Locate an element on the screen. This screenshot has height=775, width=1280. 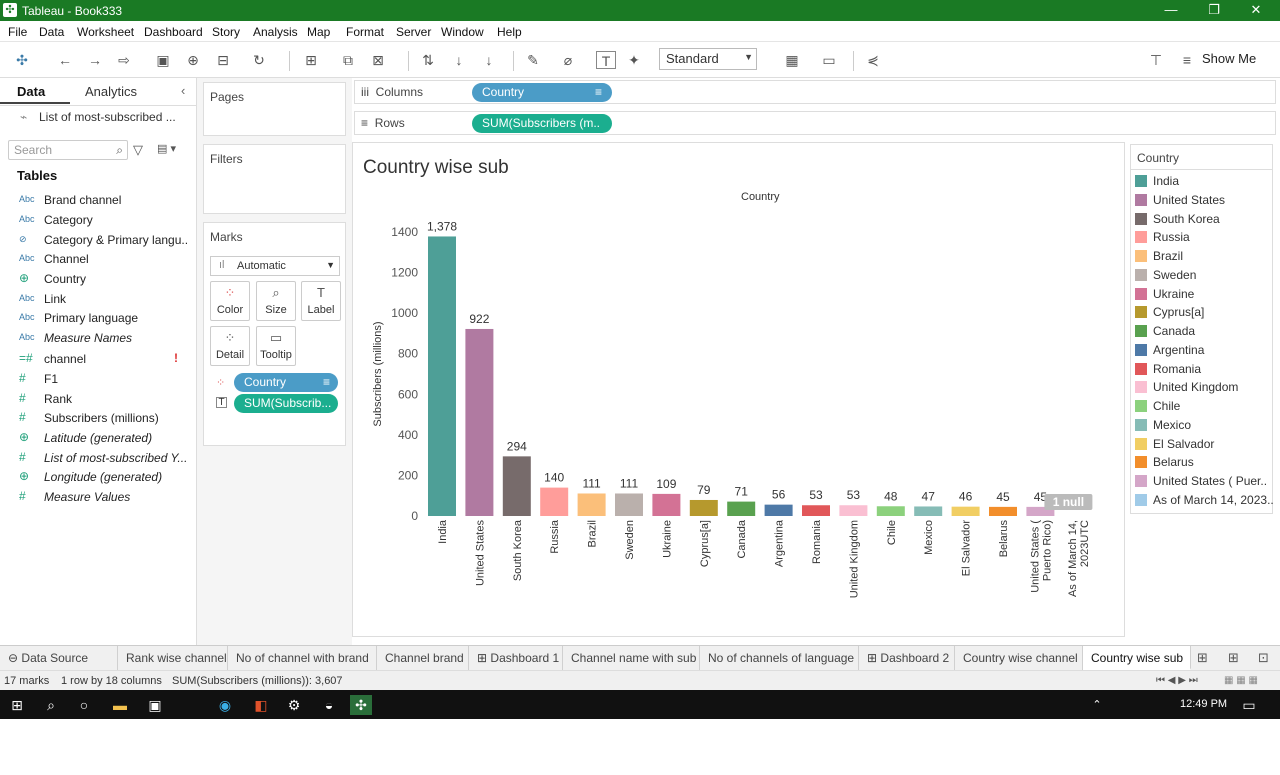
pages-card: Pages is located at coordinates (274, 109).